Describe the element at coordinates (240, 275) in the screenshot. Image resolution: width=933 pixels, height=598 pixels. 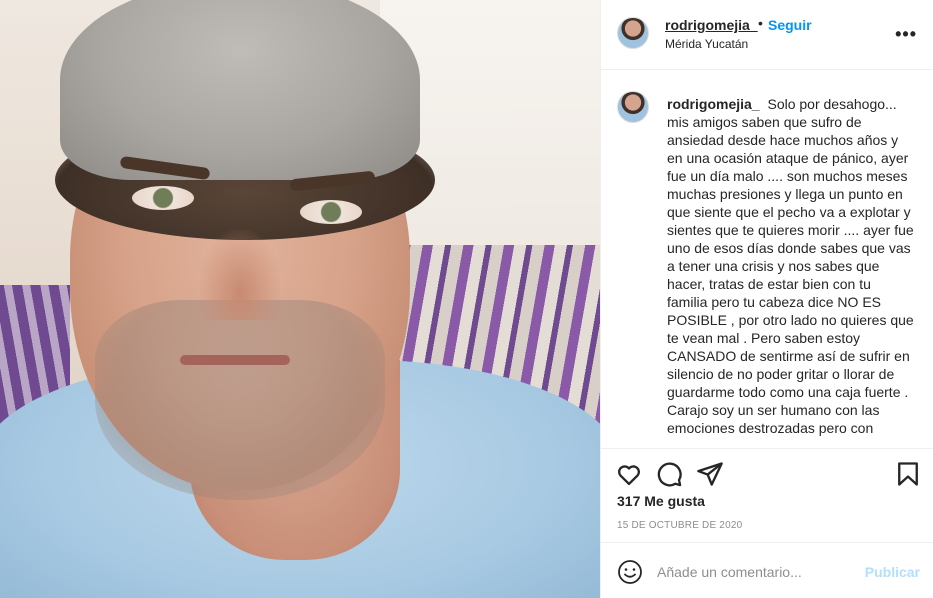
I see `photo-nose` at that location.